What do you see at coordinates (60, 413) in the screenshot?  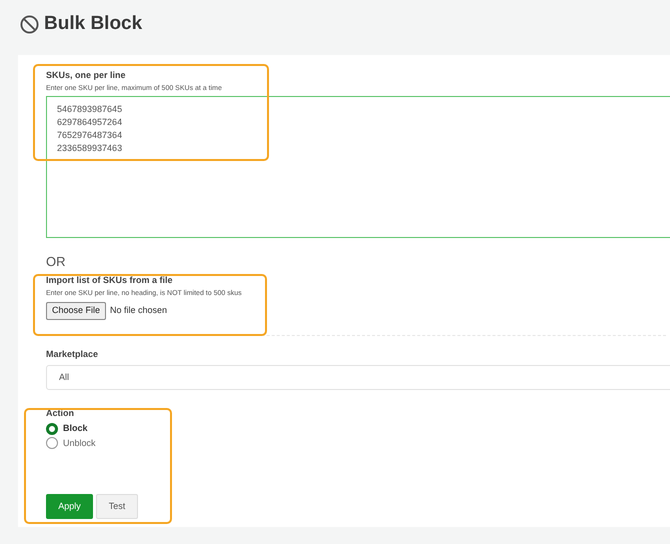 I see `field-label: Action` at bounding box center [60, 413].